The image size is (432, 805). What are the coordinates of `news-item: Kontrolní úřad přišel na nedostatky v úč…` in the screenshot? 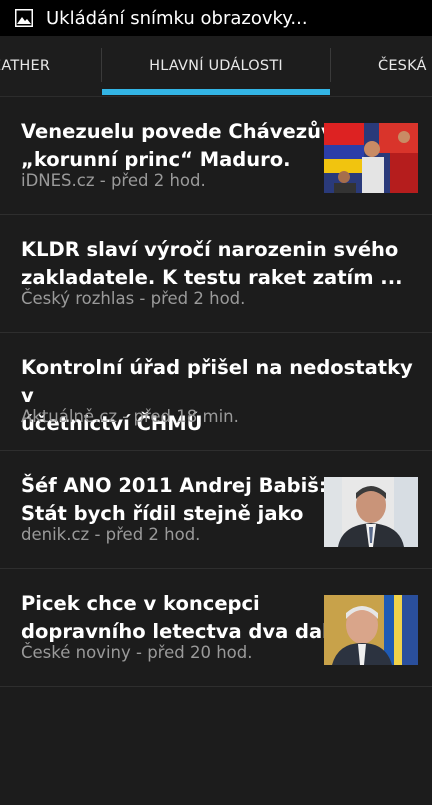 It's located at (216, 392).